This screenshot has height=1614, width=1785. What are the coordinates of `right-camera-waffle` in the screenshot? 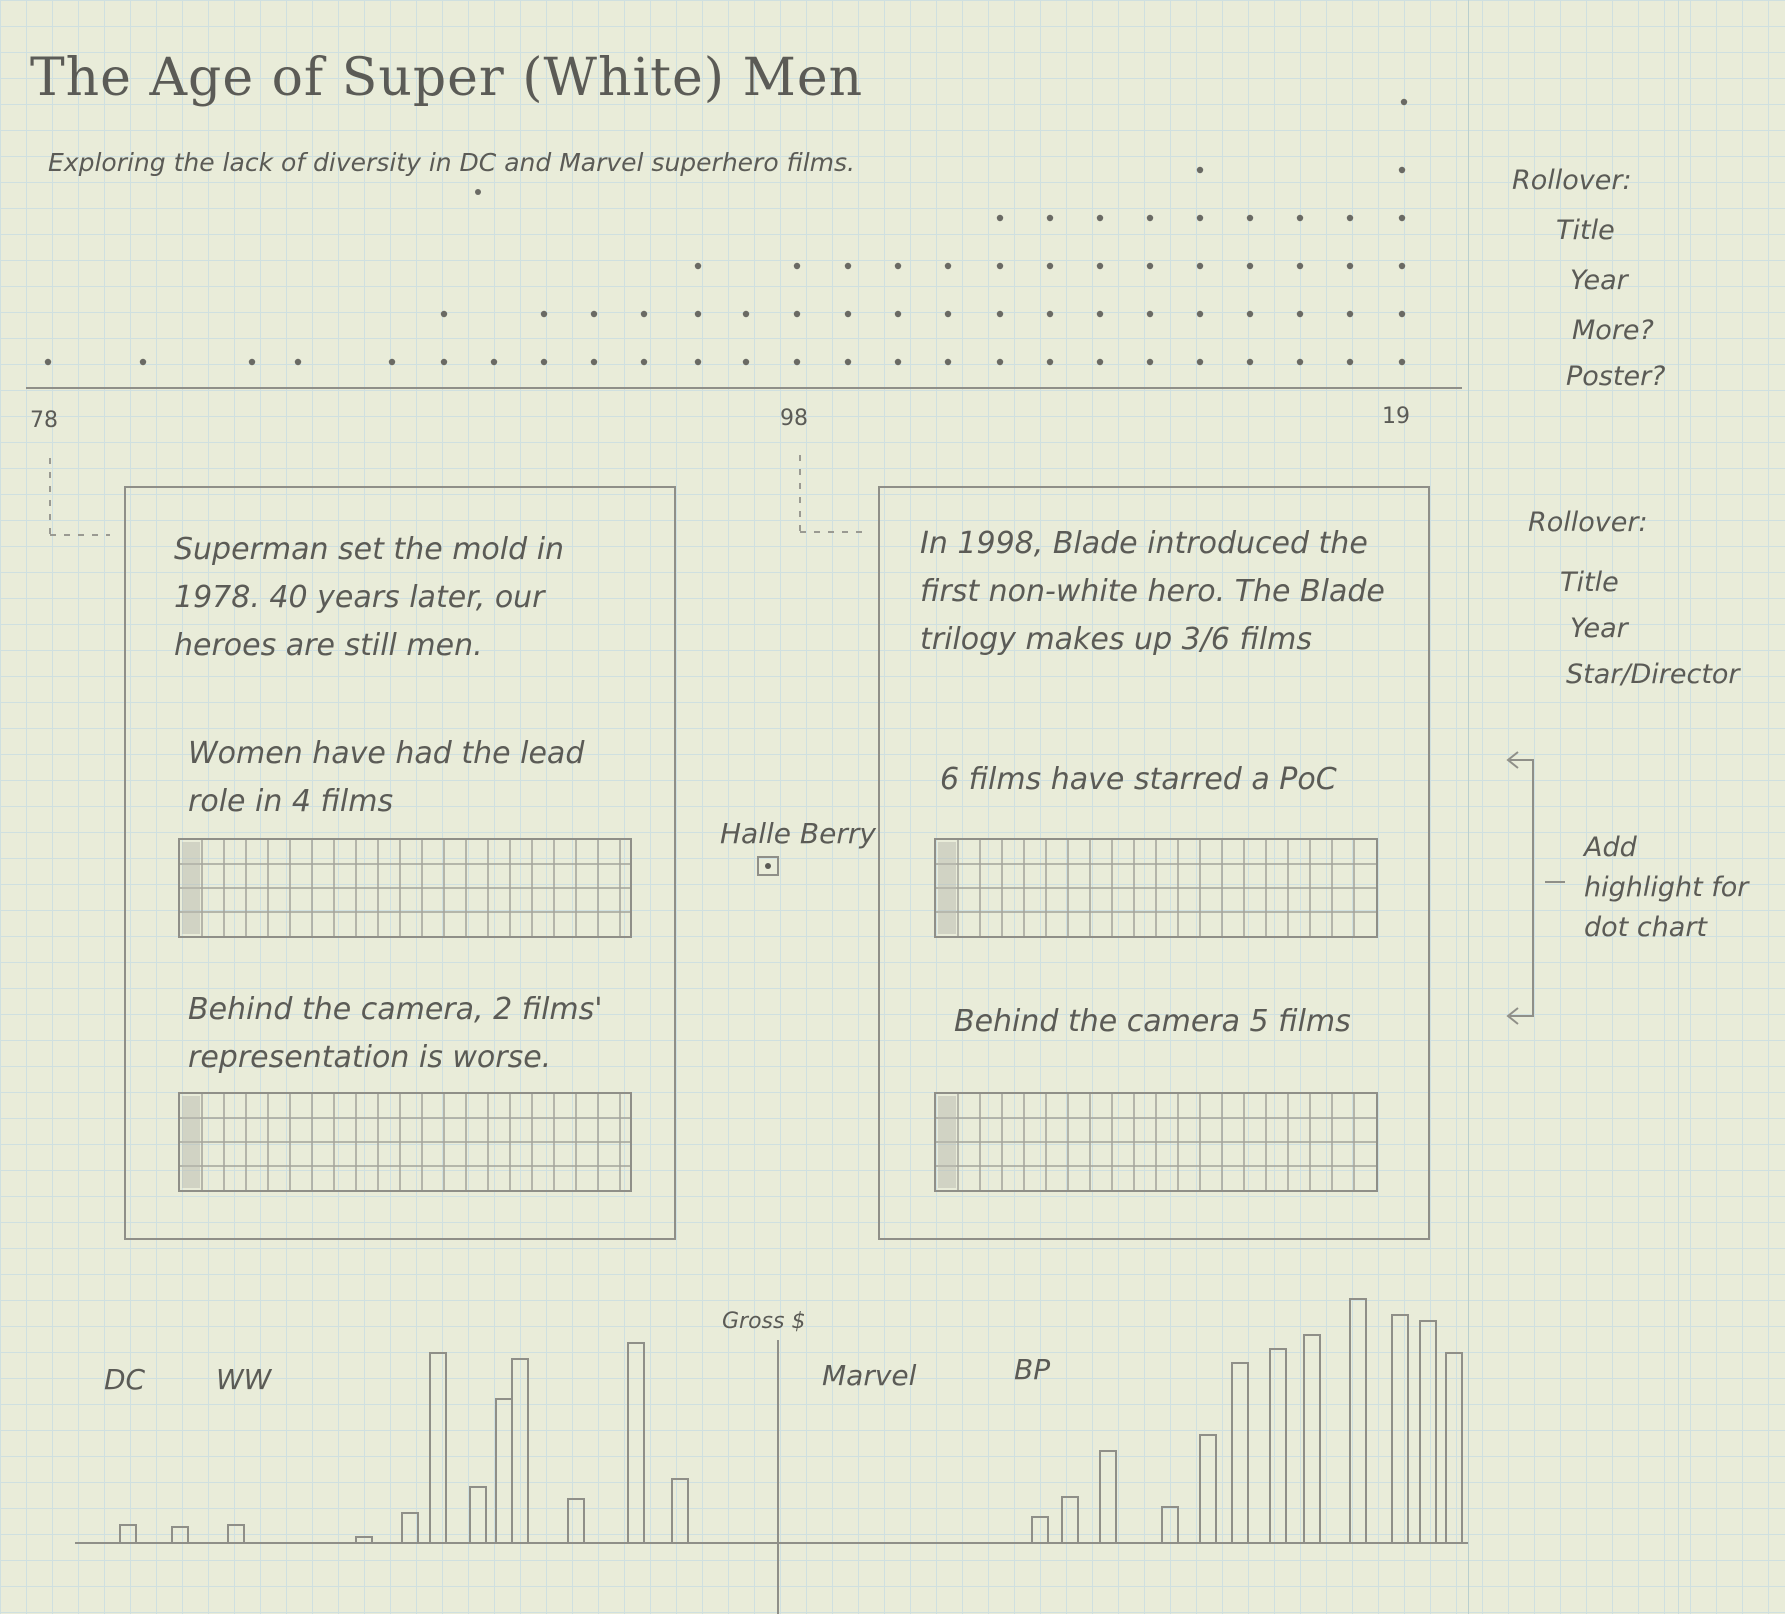 It's located at (1156, 1142).